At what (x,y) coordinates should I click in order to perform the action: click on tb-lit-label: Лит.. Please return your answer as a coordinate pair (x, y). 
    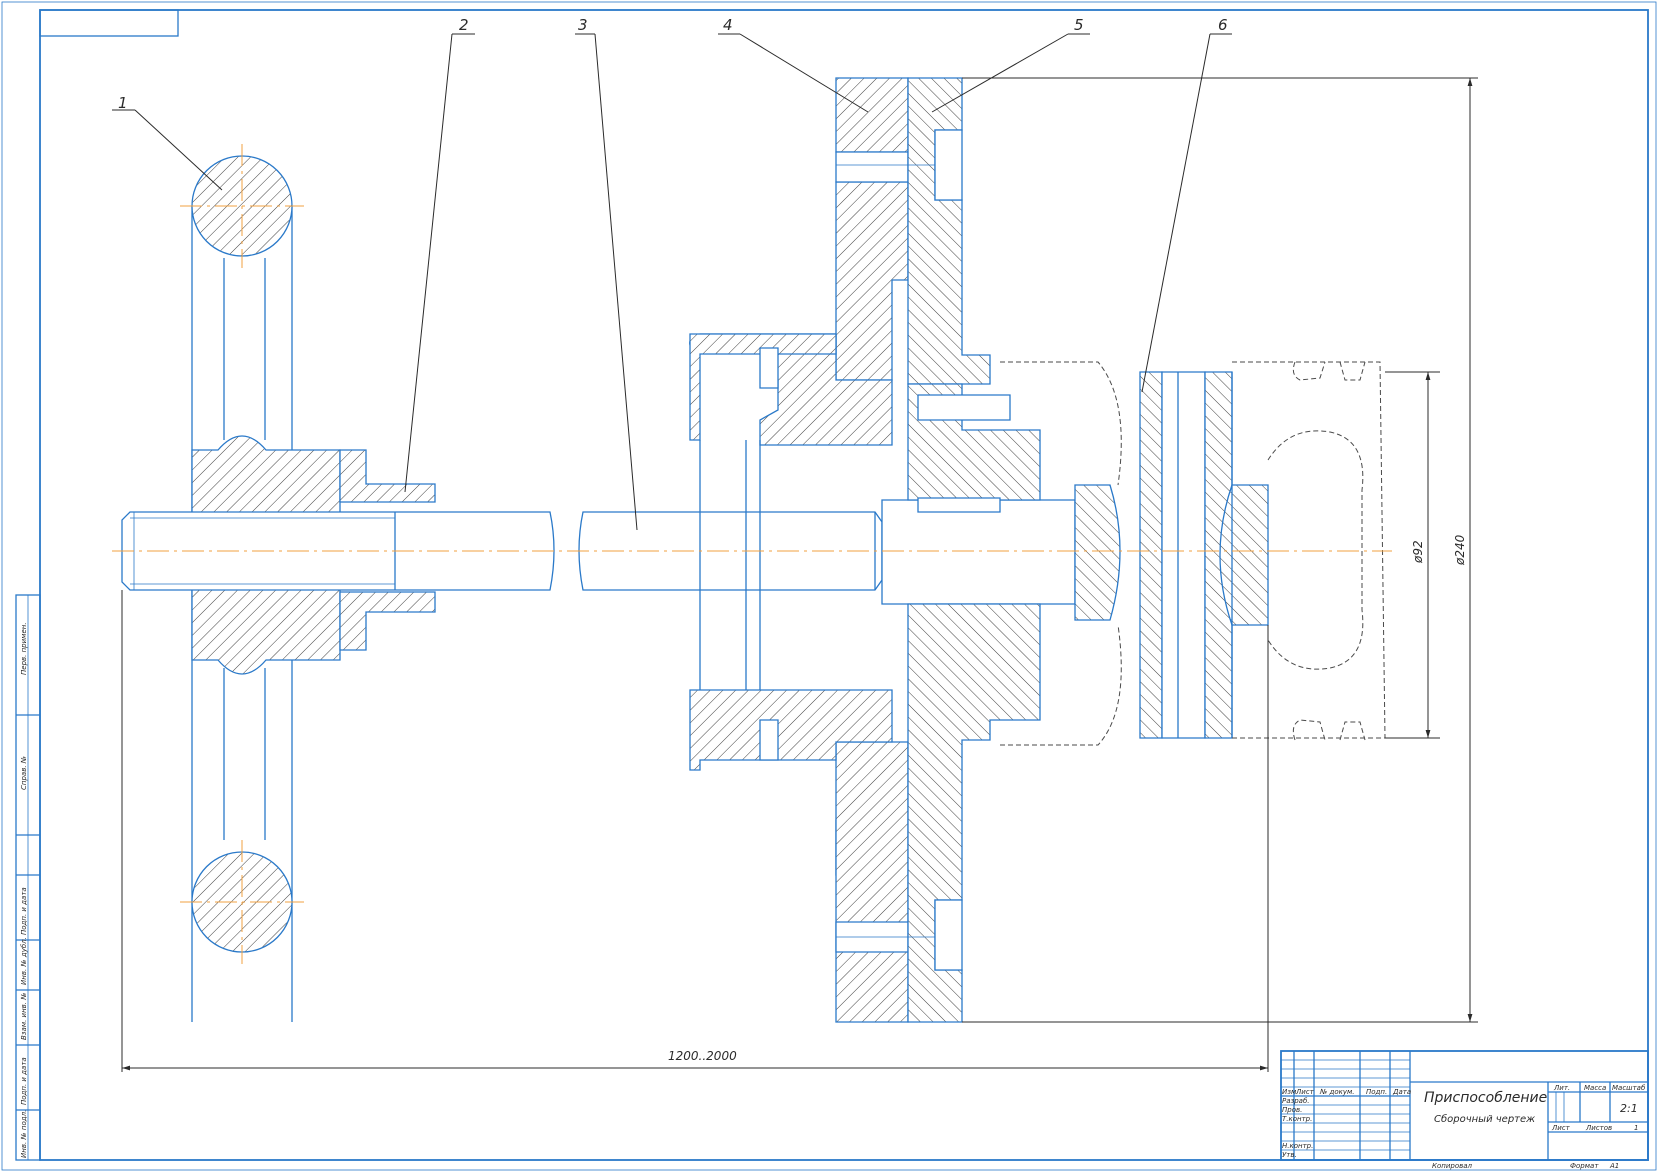
    Looking at the image, I should click on (1561, 1088).